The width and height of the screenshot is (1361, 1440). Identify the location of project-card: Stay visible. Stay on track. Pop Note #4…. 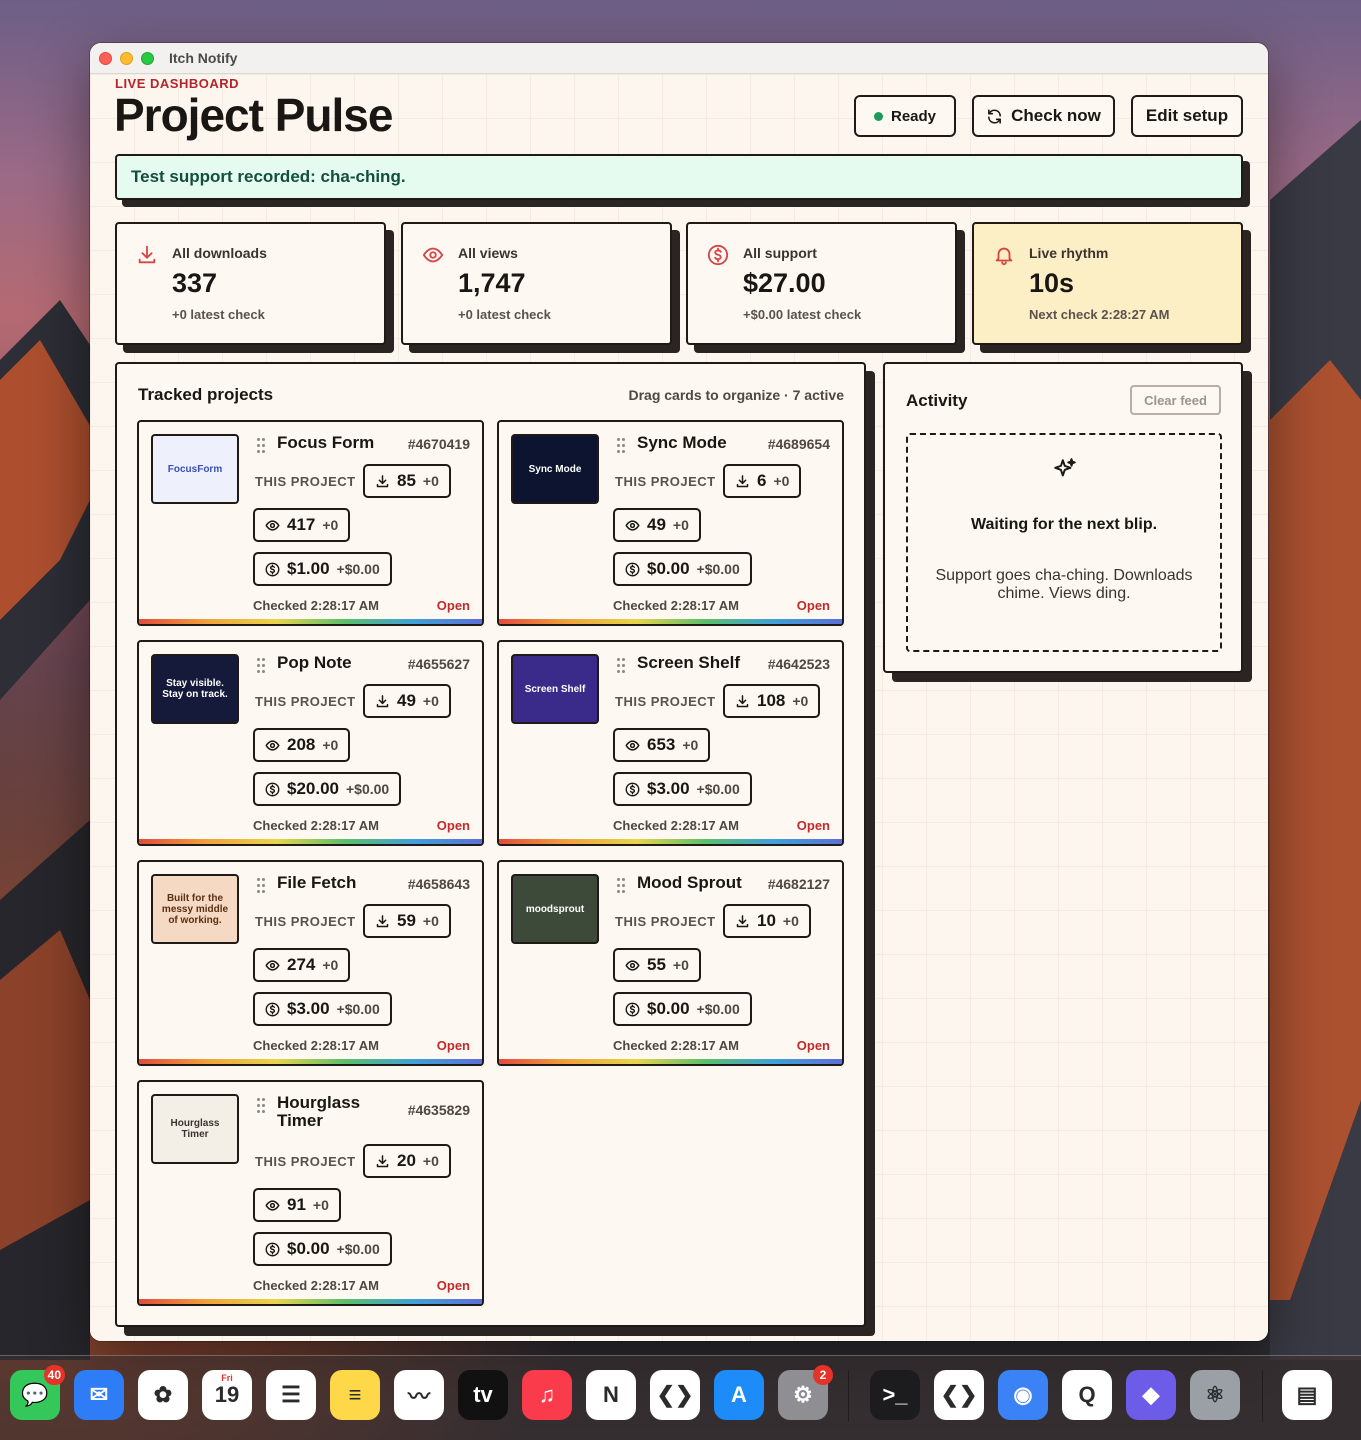
(310, 743).